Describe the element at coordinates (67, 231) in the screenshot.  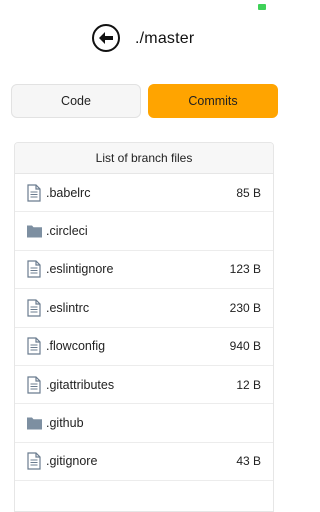
I see `file-name: .circleci` at that location.